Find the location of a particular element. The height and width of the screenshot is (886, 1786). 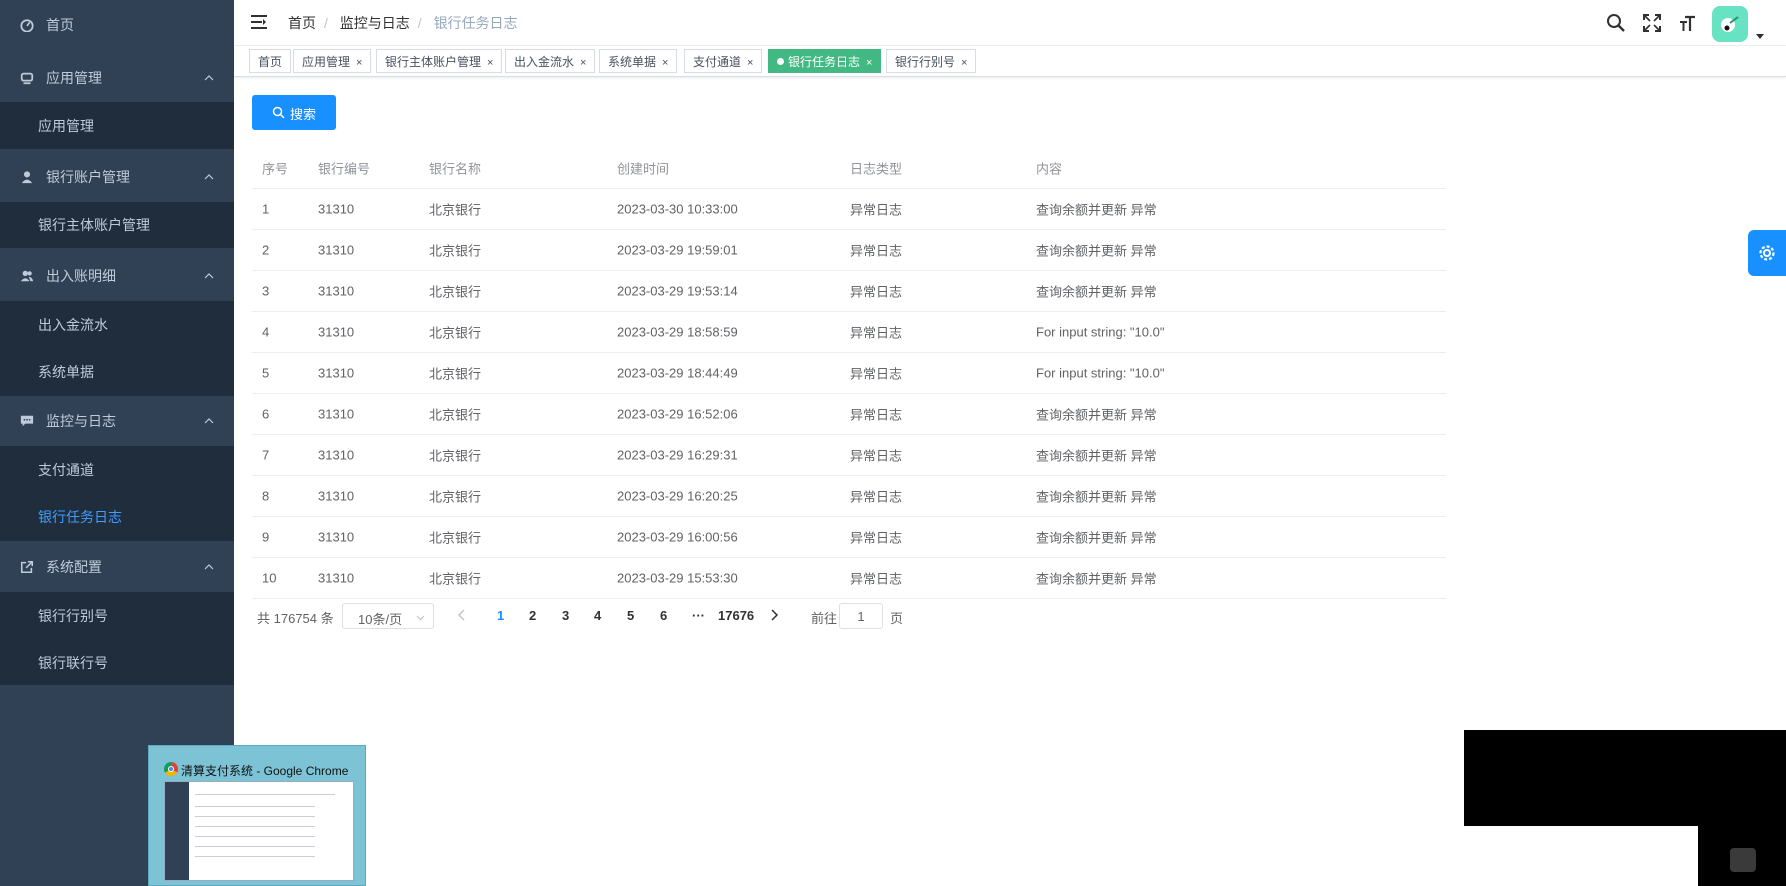

breadcrumb-current: 银行任务日志 is located at coordinates (475, 23).